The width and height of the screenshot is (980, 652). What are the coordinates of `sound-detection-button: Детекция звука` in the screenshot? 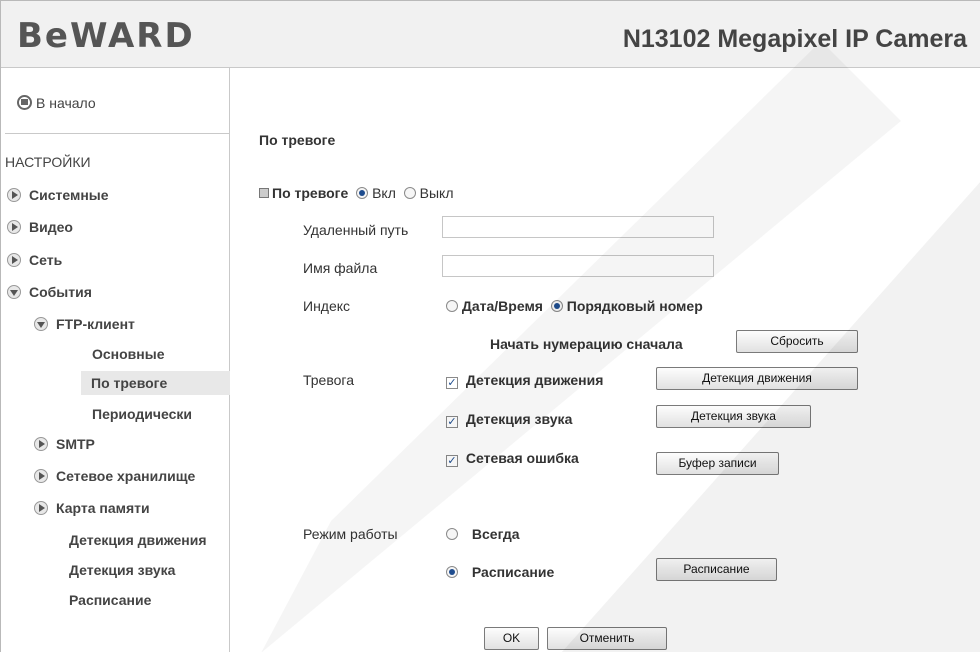 It's located at (733, 416).